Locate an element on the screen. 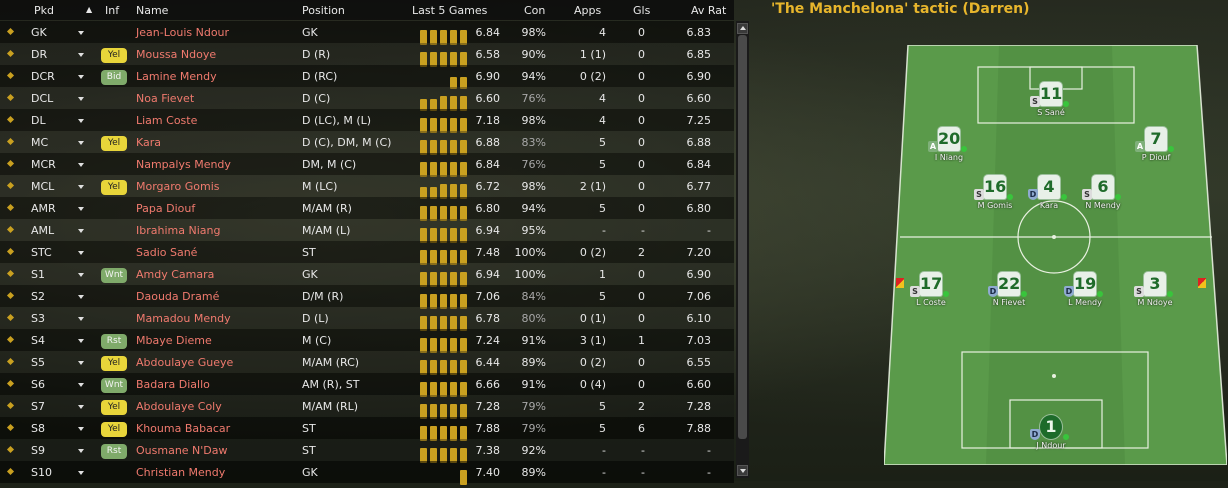 Image resolution: width=1228 pixels, height=488 pixels. table-row: S8 Khouma Babacar ST 7.88 79% 5 6 7.88 Yel is located at coordinates (367, 429).